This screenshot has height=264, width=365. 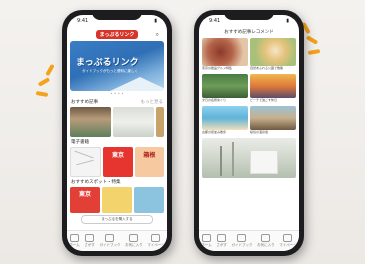 I want to click on spots-row: 東京, so click(x=117, y=200).